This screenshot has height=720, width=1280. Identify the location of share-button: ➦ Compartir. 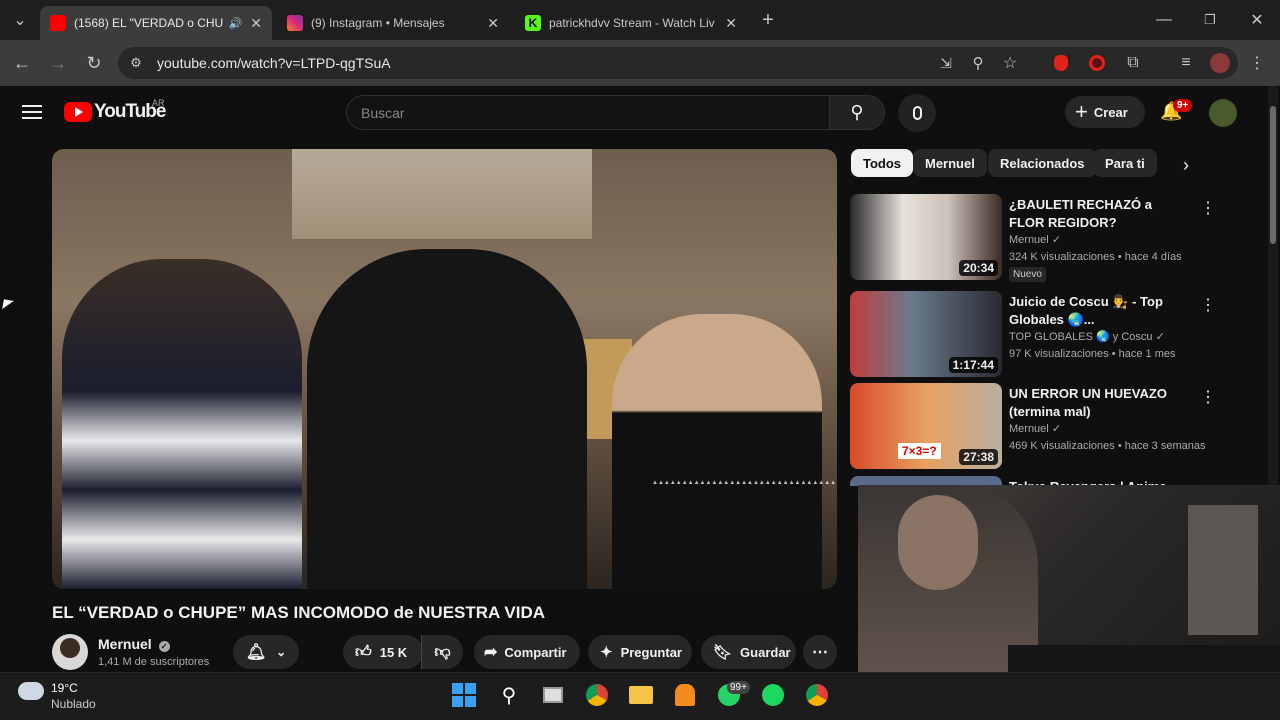
(527, 652).